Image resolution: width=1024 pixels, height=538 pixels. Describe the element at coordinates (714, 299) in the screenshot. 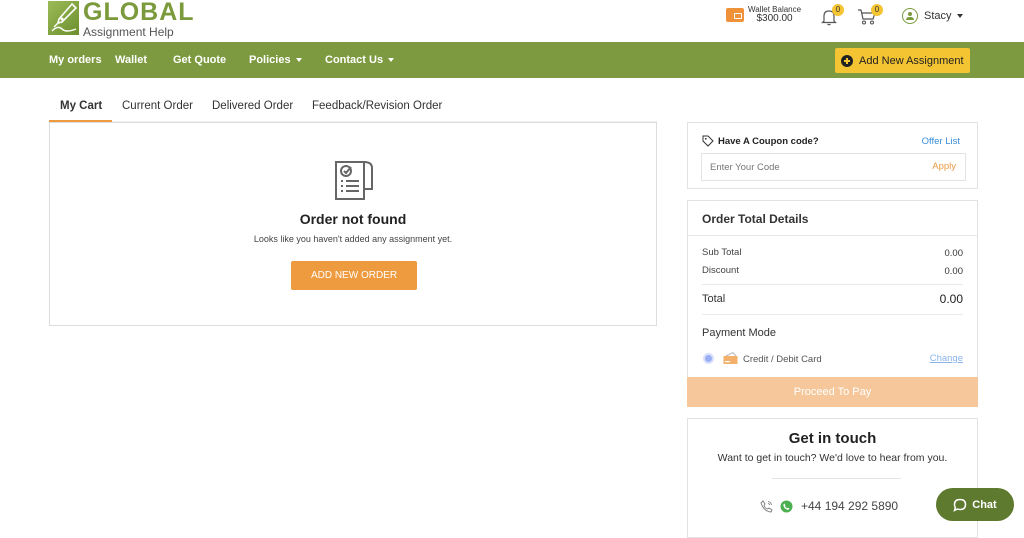

I see `total-label: Total` at that location.